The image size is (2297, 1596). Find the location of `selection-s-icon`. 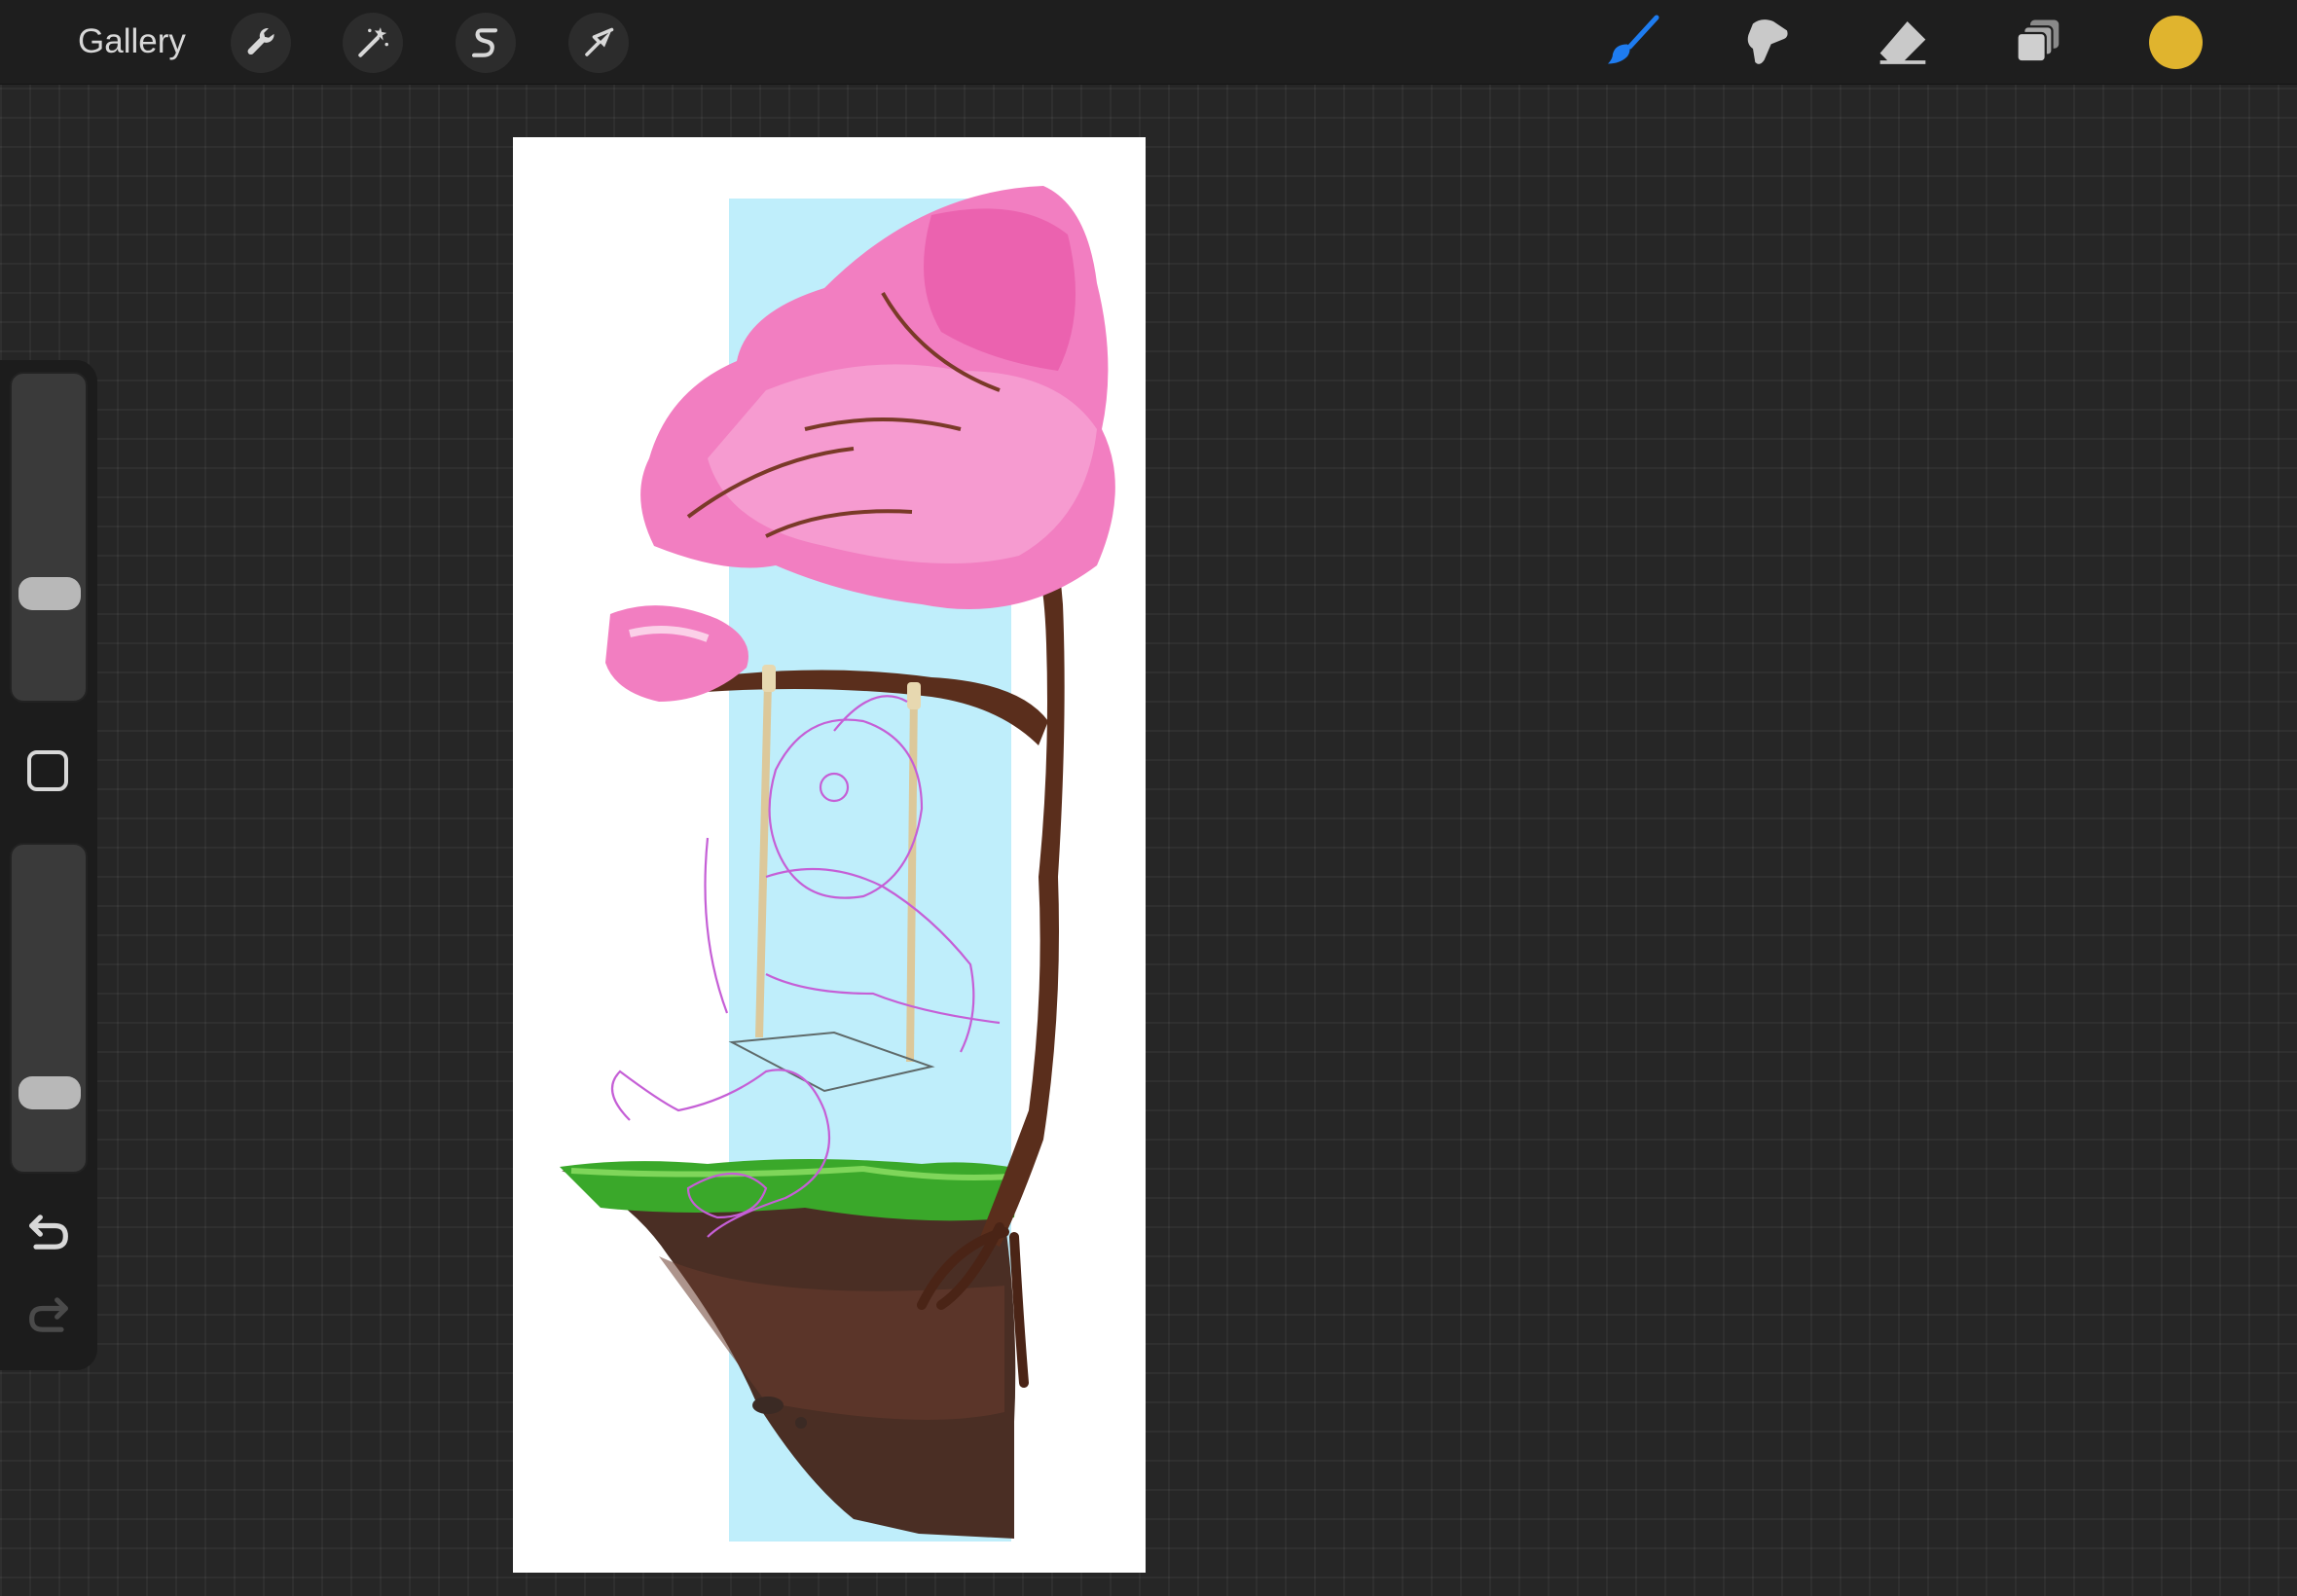

selection-s-icon is located at coordinates (485, 42).